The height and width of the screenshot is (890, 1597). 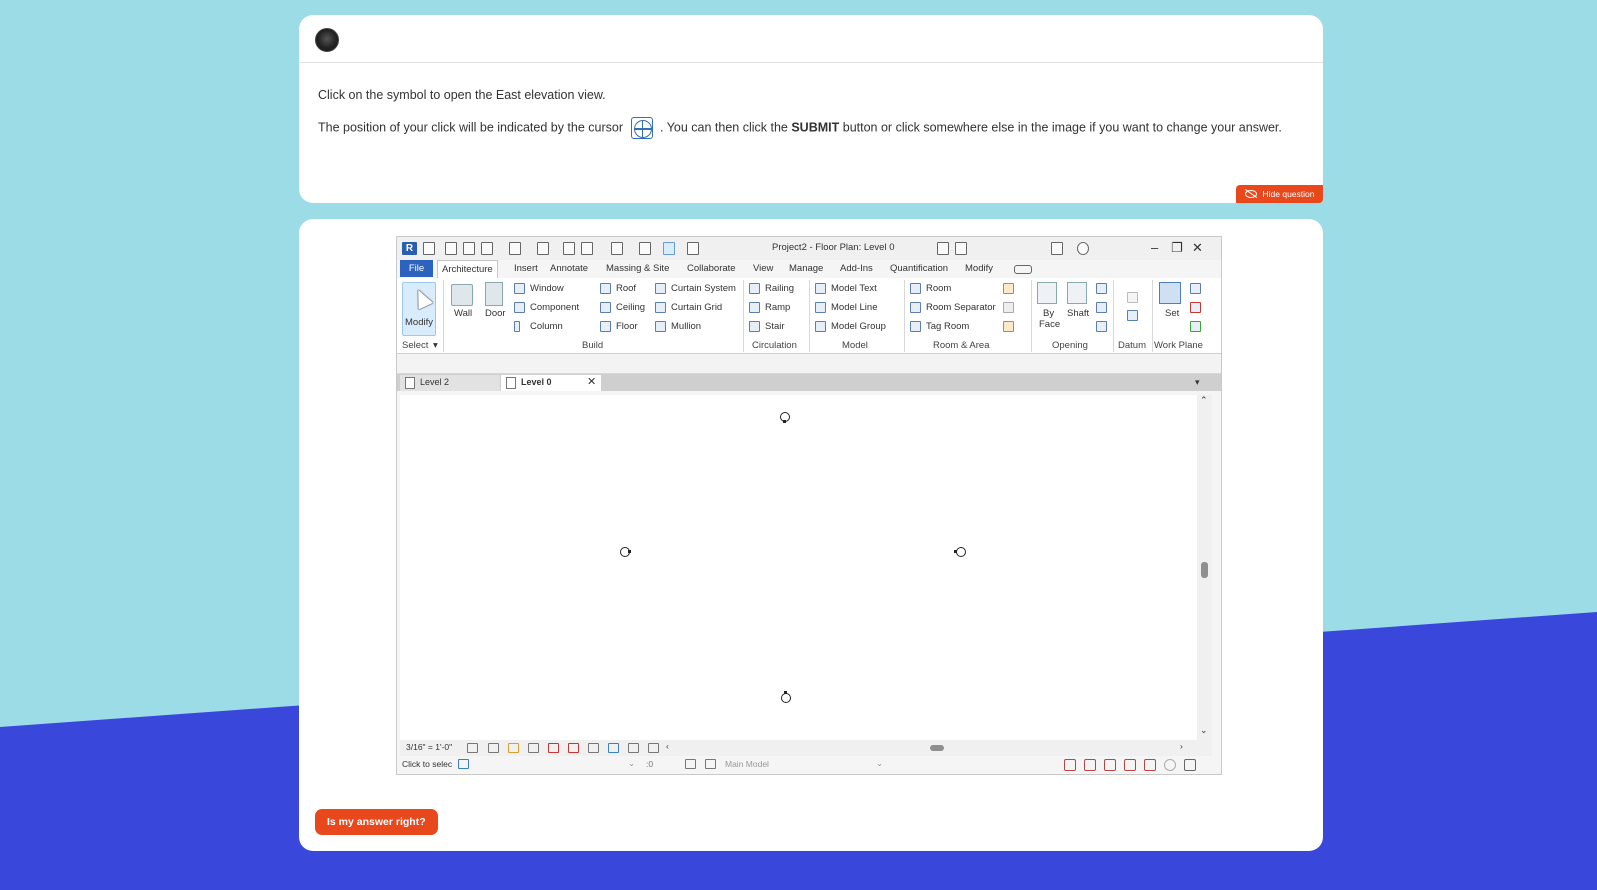 What do you see at coordinates (785, 417) in the screenshot?
I see `north-elevation-marker` at bounding box center [785, 417].